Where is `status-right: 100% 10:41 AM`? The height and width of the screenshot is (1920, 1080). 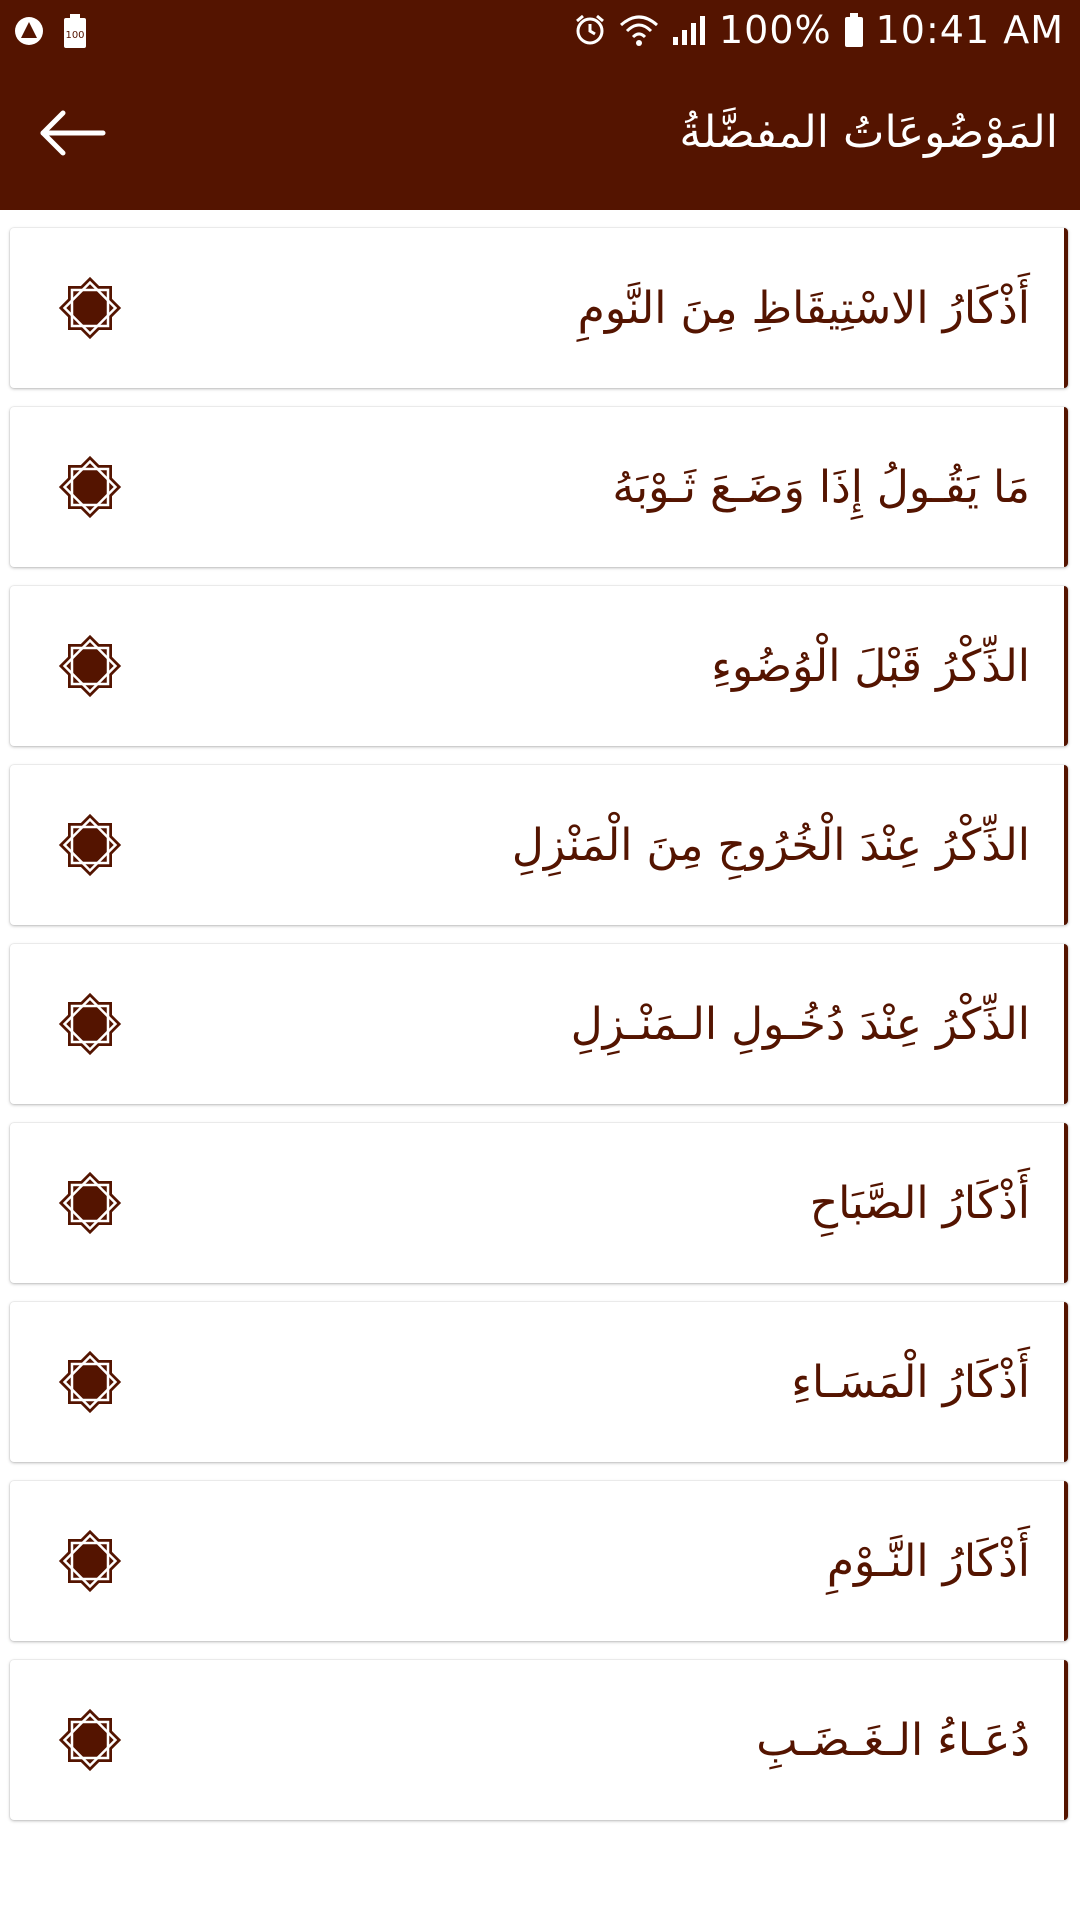 status-right: 100% 10:41 AM is located at coordinates (818, 30).